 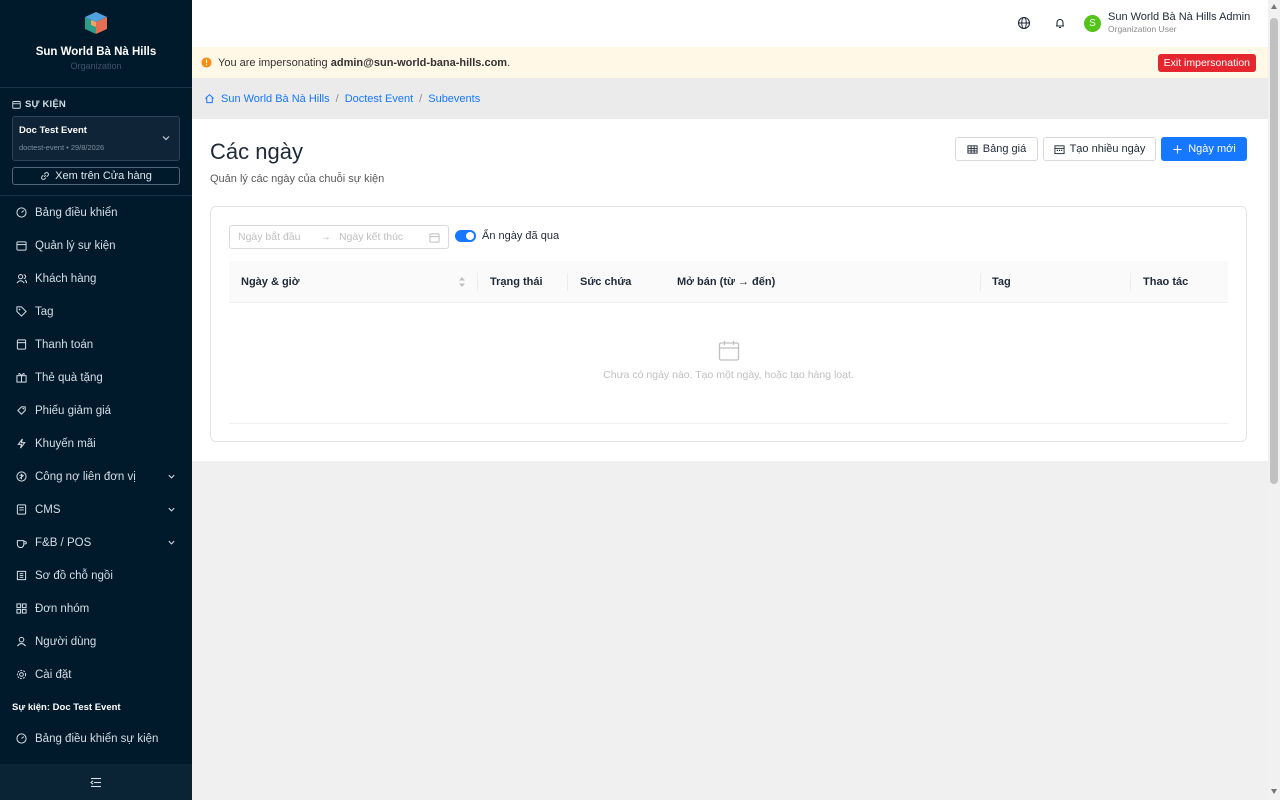 I want to click on event-selector-meta: doctest-event • 29/8/2026, so click(x=62, y=147).